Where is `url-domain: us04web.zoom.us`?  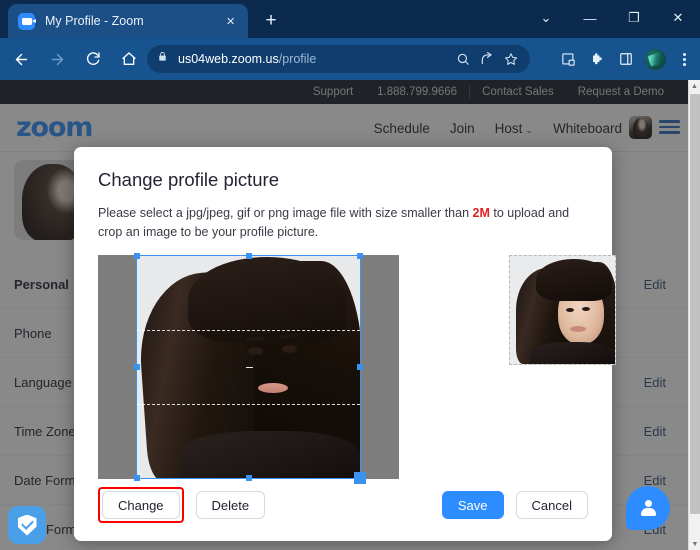
url-domain: us04web.zoom.us is located at coordinates (228, 59).